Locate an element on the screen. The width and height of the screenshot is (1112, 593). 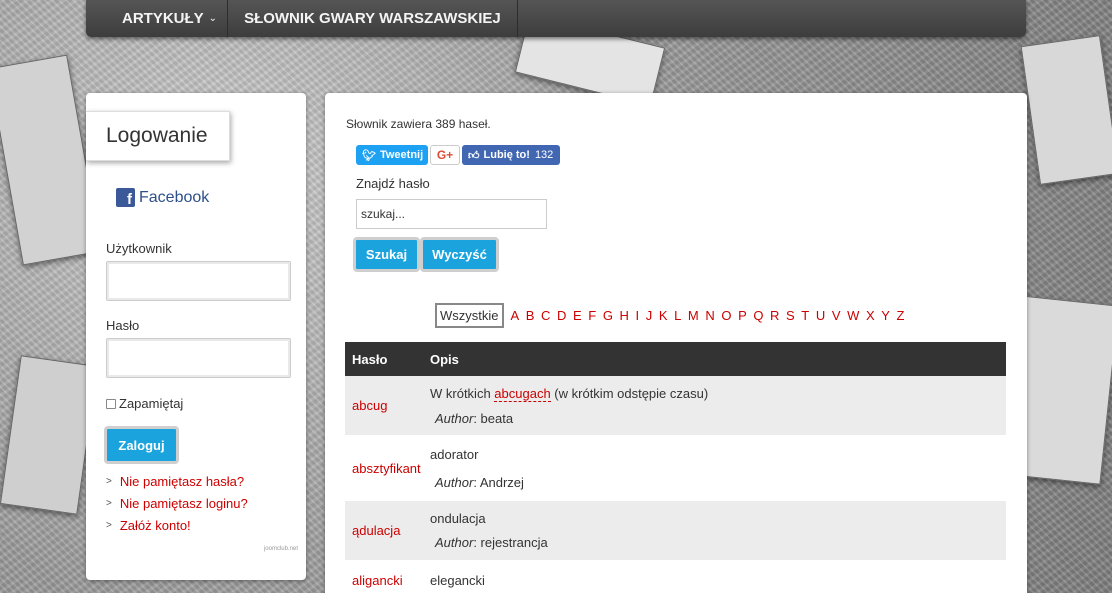
create-account-link: Załóż konto! is located at coordinates (155, 525).